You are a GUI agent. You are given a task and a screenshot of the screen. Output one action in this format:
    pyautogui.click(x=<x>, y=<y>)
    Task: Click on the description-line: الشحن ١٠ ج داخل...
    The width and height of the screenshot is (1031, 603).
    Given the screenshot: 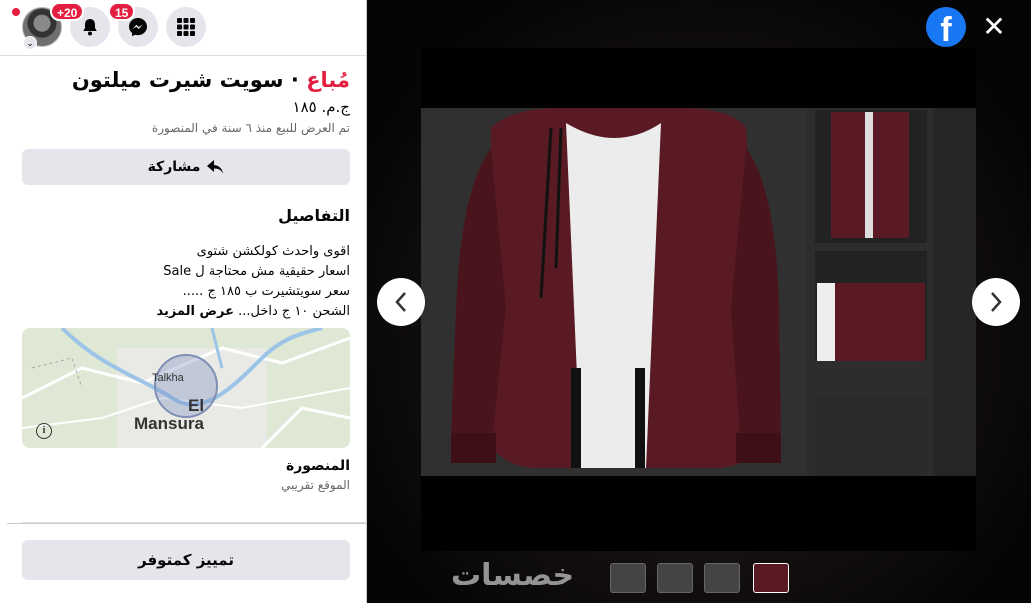 What is the action you would take?
    pyautogui.click(x=294, y=311)
    